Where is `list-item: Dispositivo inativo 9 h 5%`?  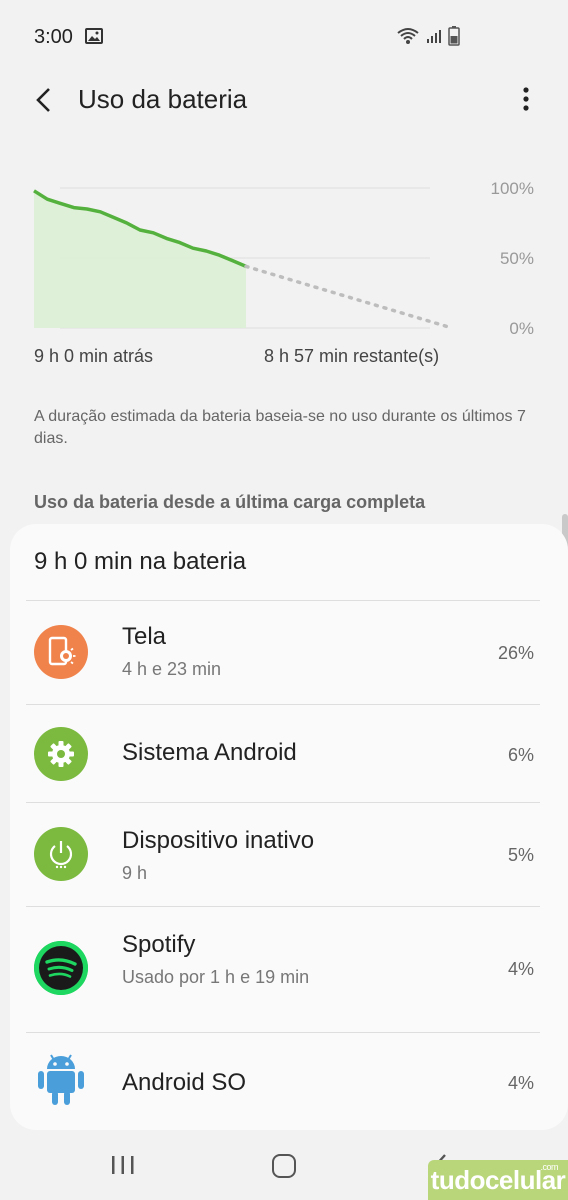
list-item: Dispositivo inativo 9 h 5% is located at coordinates (283, 854).